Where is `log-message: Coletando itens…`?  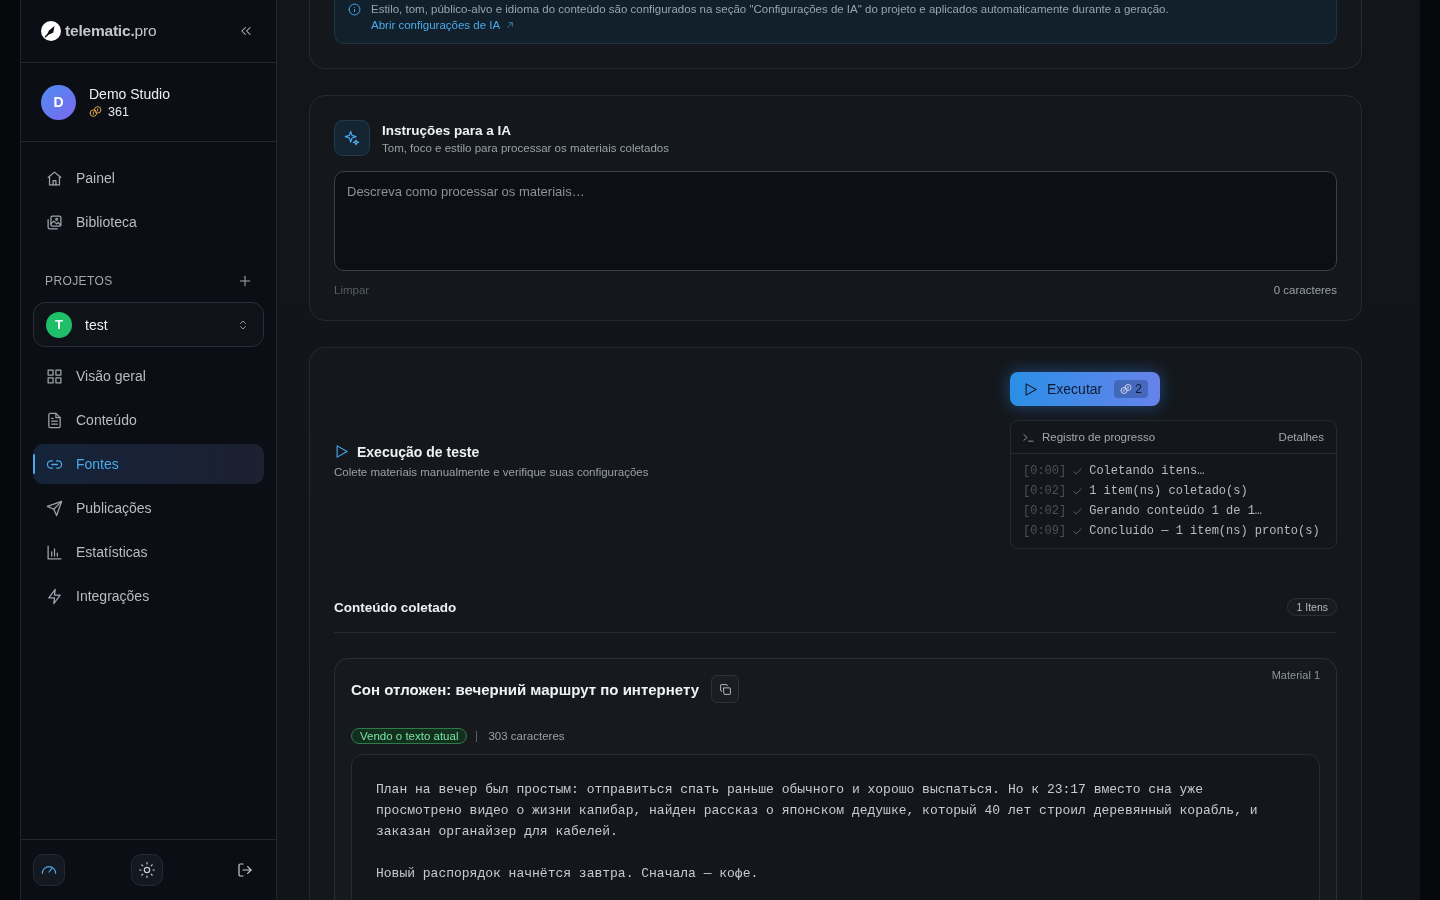
log-message: Coletando itens… is located at coordinates (1147, 471).